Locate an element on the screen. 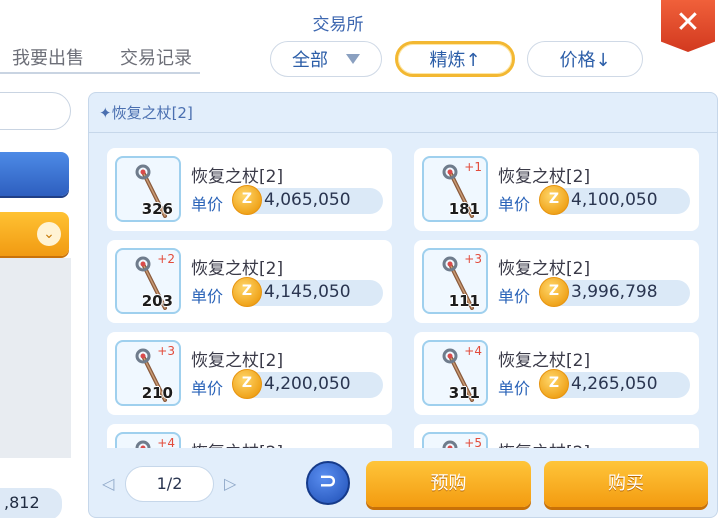 Image resolution: width=720 pixels, height=518 pixels. category-dropdown: 全部 is located at coordinates (326, 59).